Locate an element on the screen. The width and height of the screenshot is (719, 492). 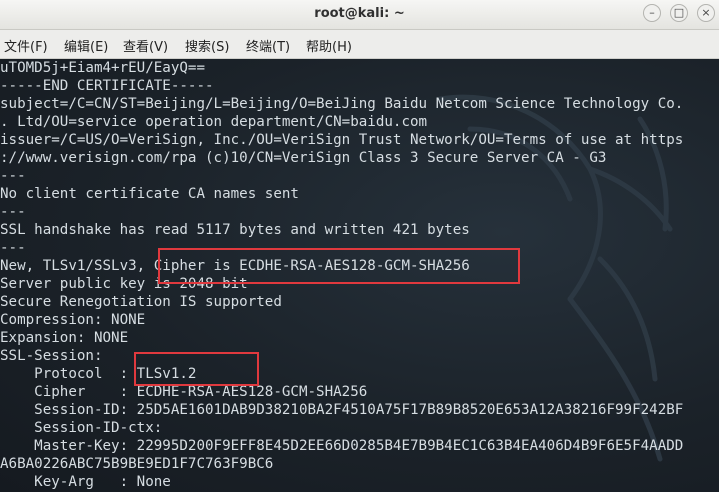
menu-search: 搜索(S) is located at coordinates (207, 45).